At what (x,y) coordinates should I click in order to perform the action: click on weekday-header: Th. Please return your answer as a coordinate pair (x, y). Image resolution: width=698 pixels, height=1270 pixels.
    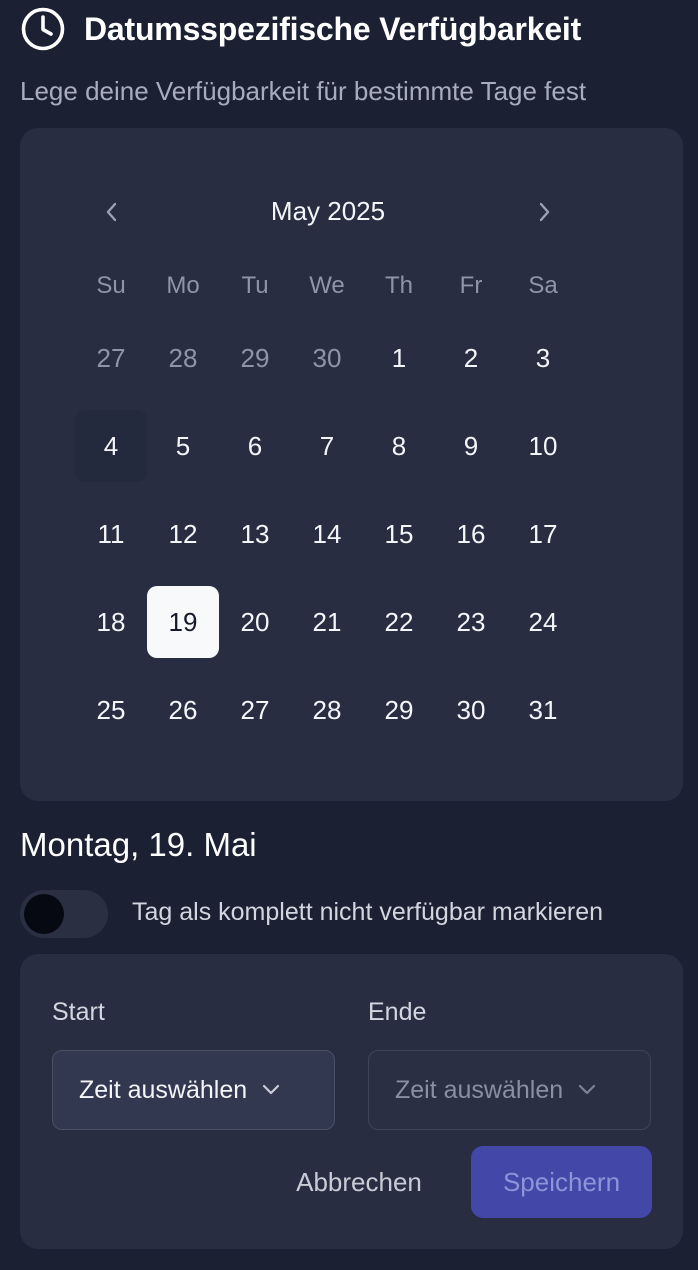
    Looking at the image, I should click on (398, 285).